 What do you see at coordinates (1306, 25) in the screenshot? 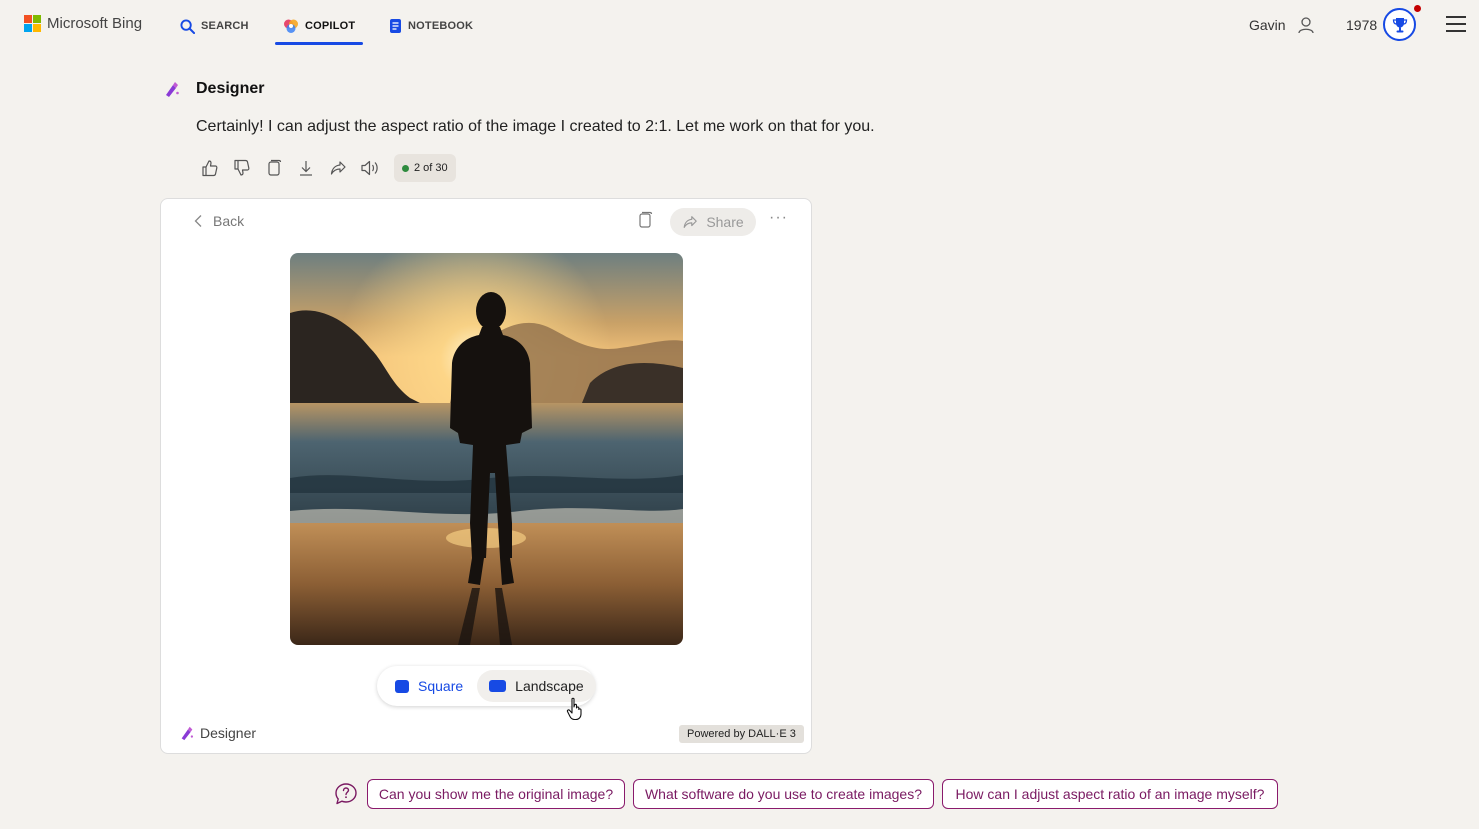
I see `user-avatar-icon` at bounding box center [1306, 25].